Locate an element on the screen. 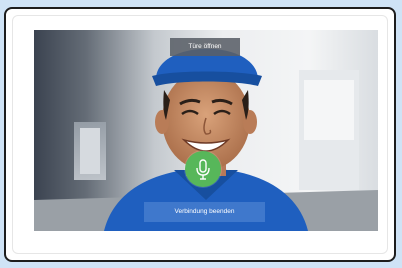 The image size is (402, 268). microphone-icon is located at coordinates (203, 169).